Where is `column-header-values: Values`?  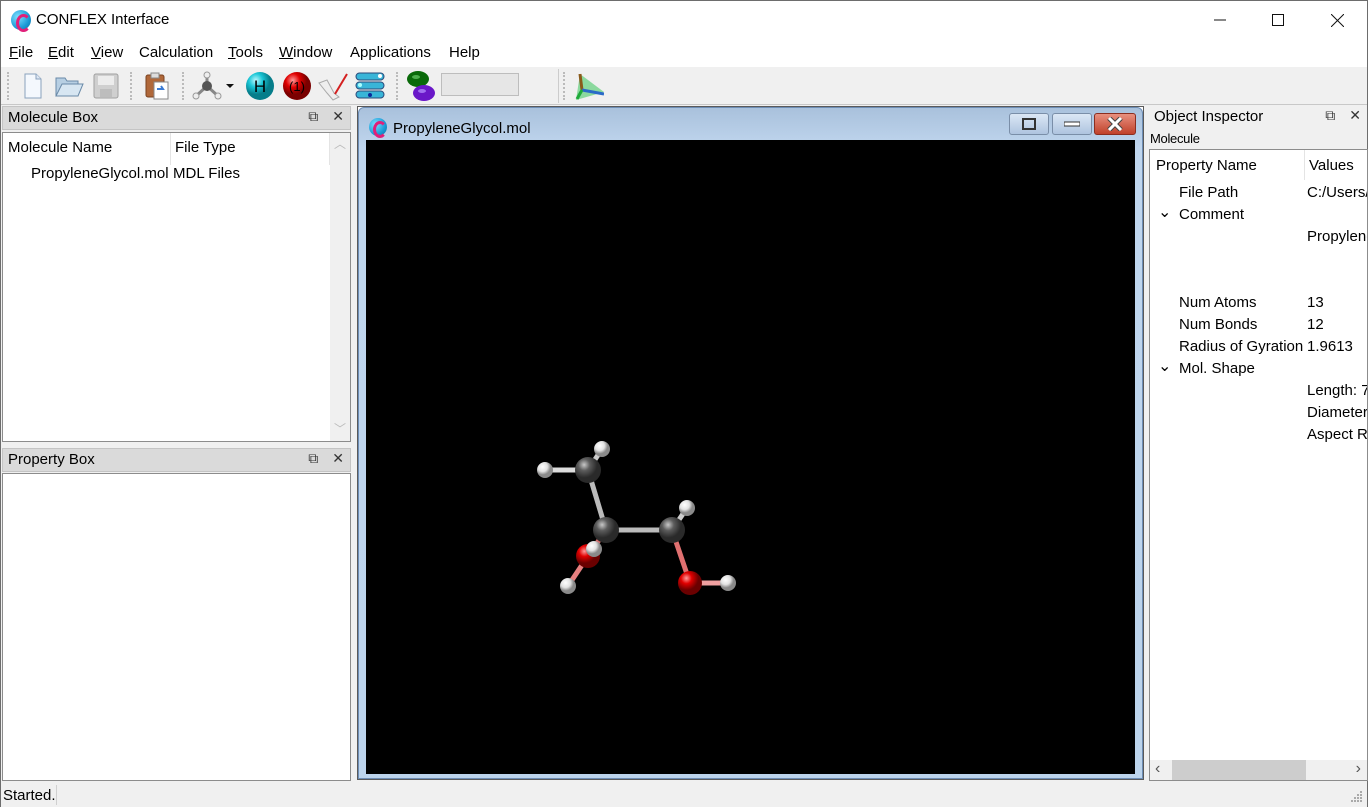 column-header-values: Values is located at coordinates (1331, 165).